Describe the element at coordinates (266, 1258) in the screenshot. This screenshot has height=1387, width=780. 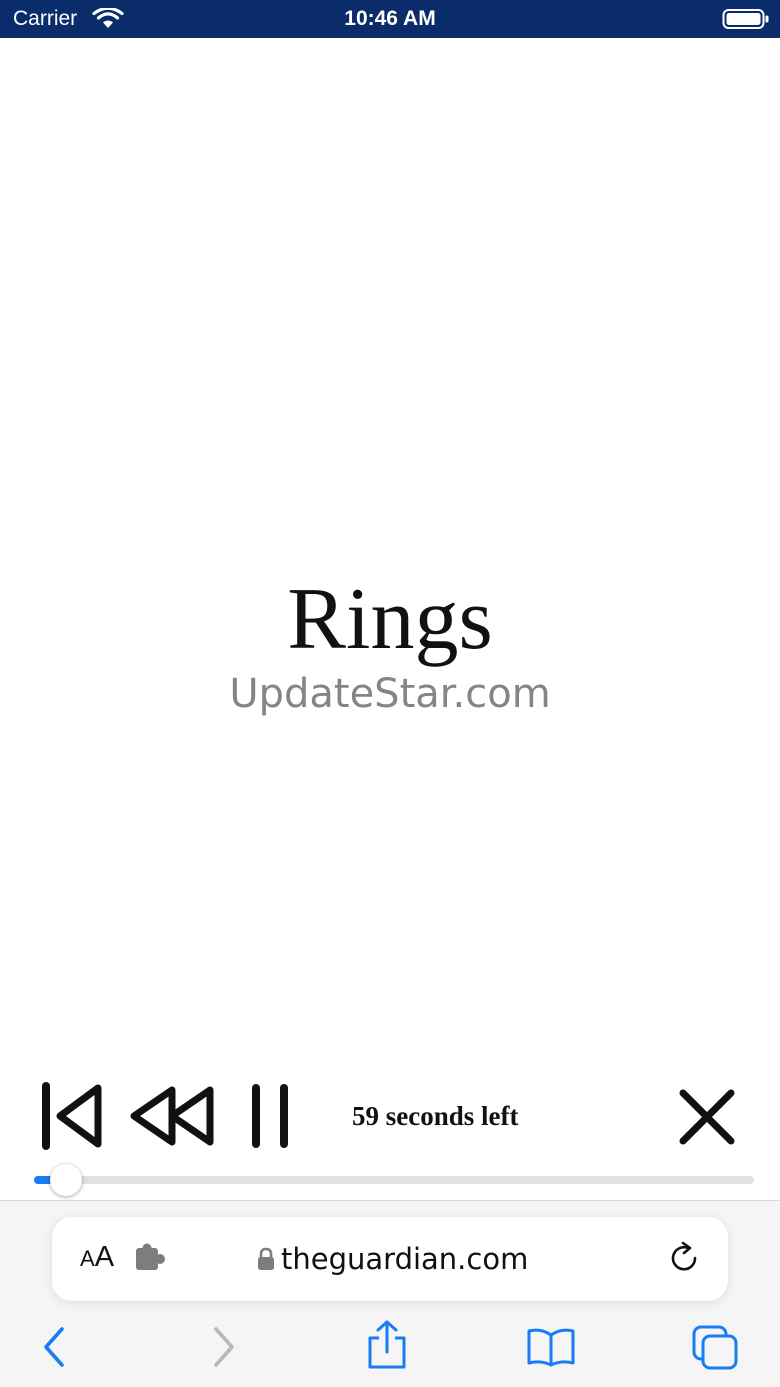
I see `lock-icon` at that location.